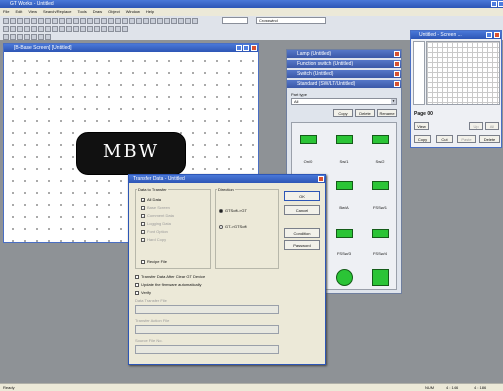 The height and width of the screenshot is (391, 503). Describe the element at coordinates (291, 20) in the screenshot. I see `font-combo: Crosswind` at that location.